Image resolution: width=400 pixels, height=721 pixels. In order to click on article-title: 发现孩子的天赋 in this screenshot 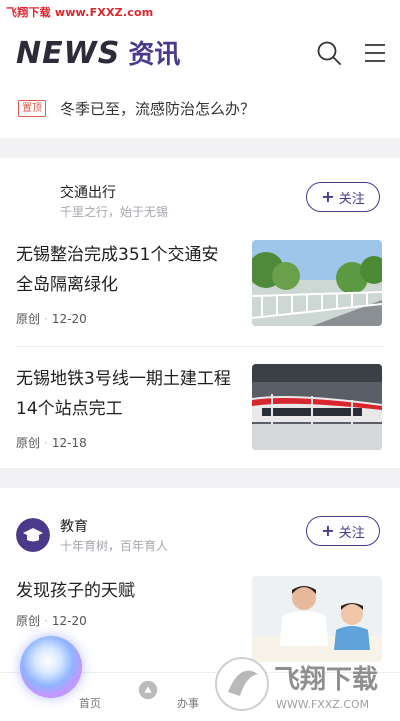, I will do `click(75, 591)`.